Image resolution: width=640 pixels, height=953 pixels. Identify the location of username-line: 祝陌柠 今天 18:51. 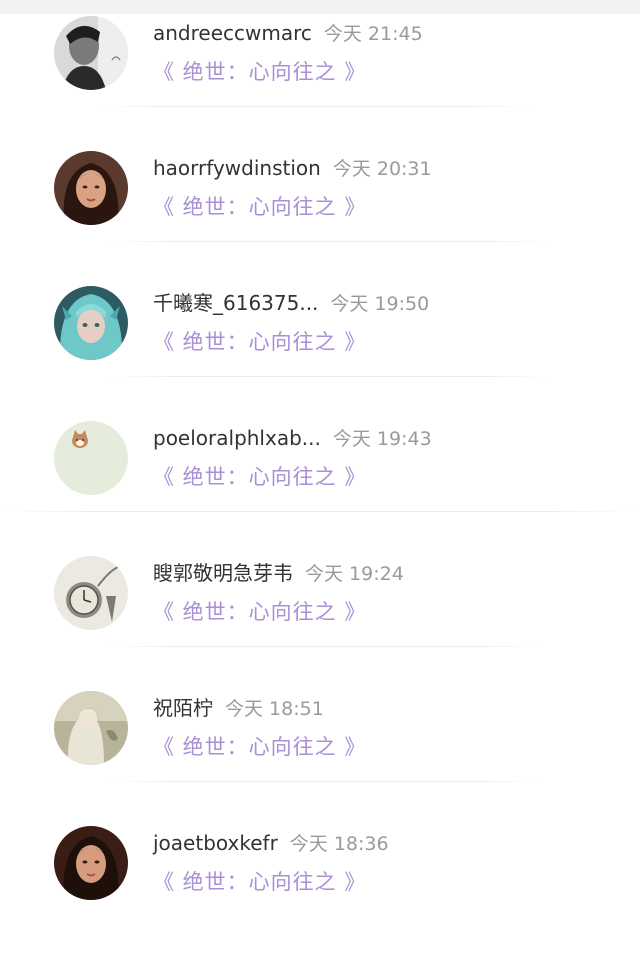
(238, 708).